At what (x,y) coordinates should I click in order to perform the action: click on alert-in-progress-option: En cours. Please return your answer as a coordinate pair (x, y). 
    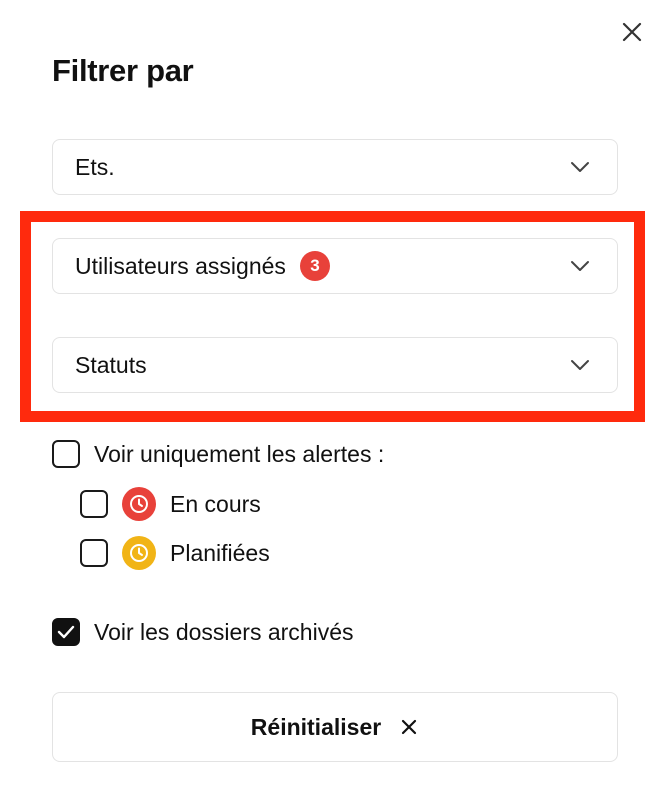
    Looking at the image, I should click on (170, 504).